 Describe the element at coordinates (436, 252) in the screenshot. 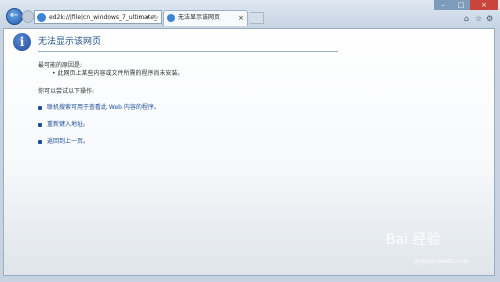

I see `baidu-watermark: Bai 经验 jingyan.baidu.com` at that location.